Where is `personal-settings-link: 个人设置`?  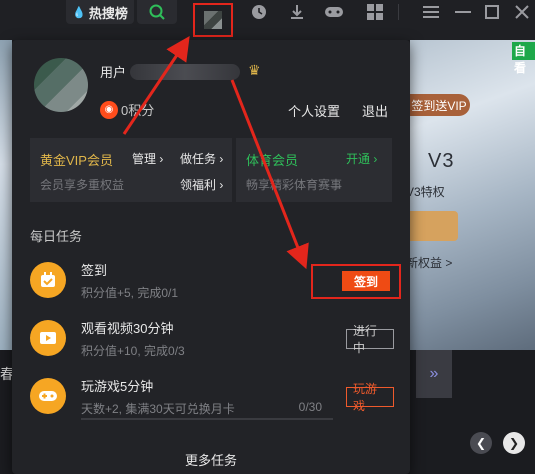
personal-settings-link: 个人设置 is located at coordinates (314, 110).